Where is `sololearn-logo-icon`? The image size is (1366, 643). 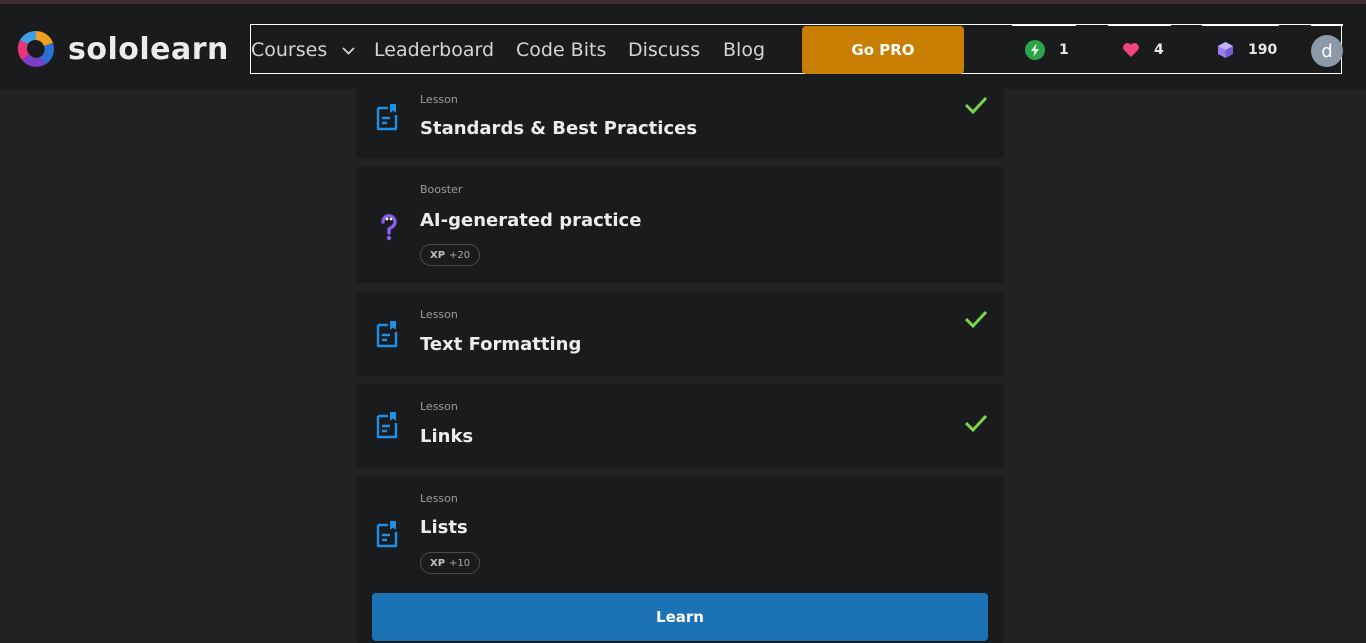 sololearn-logo-icon is located at coordinates (36, 48).